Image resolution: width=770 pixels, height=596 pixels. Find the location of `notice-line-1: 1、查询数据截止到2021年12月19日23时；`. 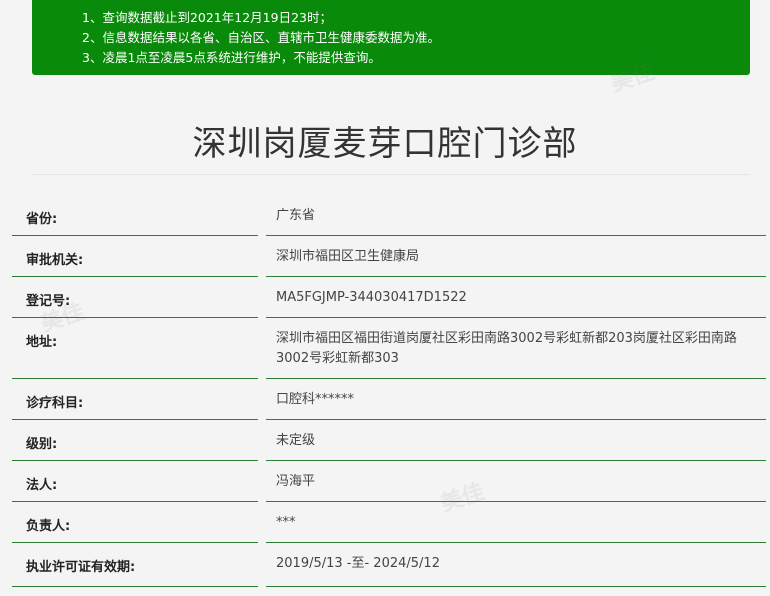

notice-line-1: 1、查询数据截止到2021年12月19日23时； is located at coordinates (207, 17).